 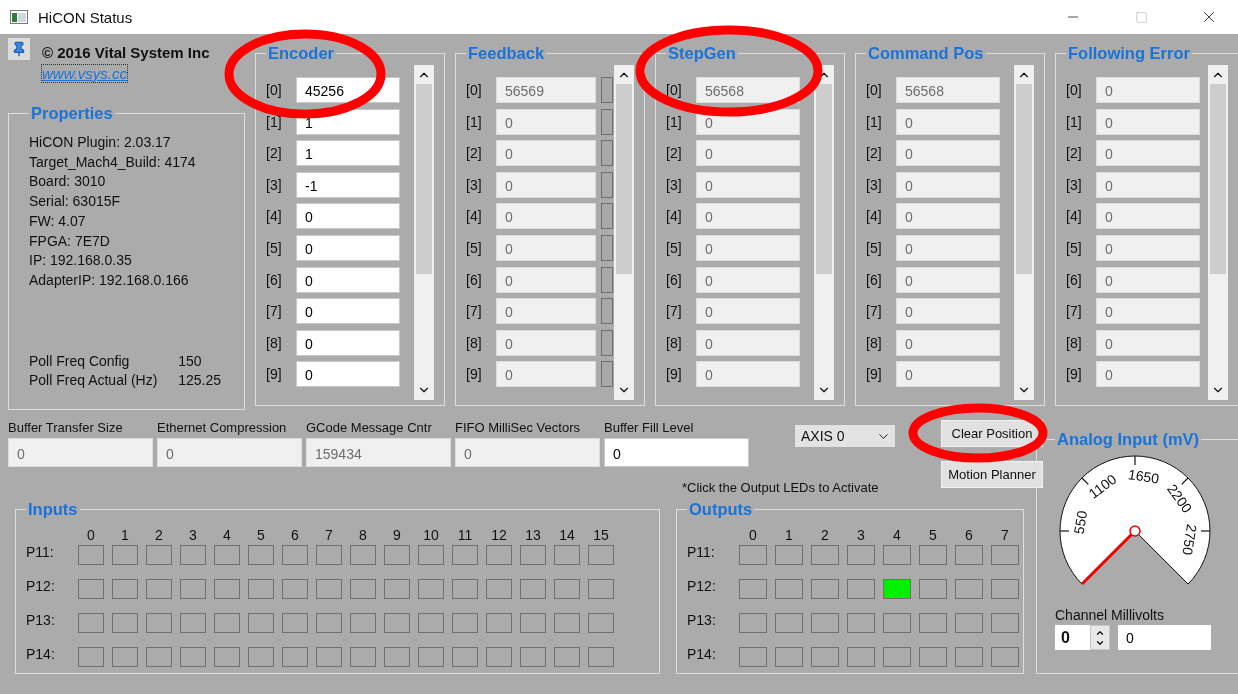 What do you see at coordinates (992, 474) in the screenshot?
I see `action-button: Motion Planner` at bounding box center [992, 474].